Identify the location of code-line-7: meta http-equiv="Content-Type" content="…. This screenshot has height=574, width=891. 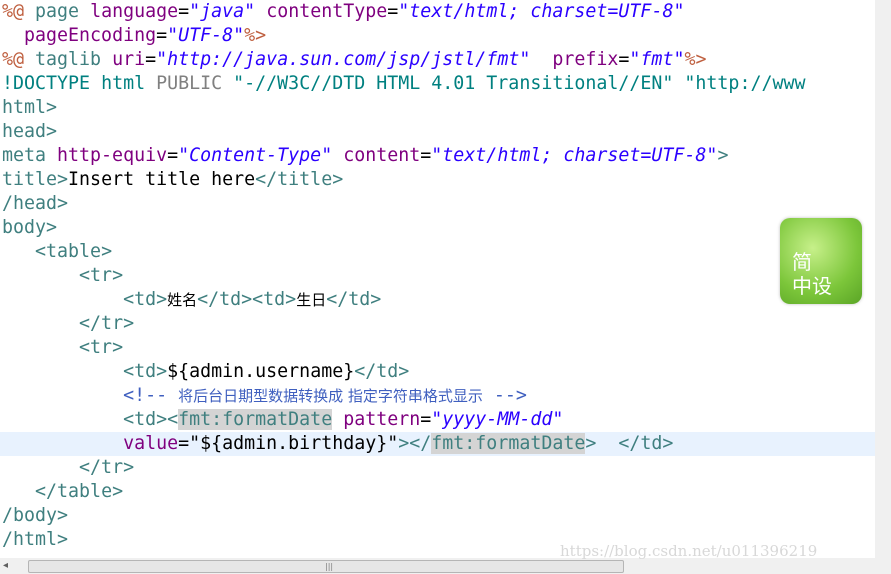
(365, 156).